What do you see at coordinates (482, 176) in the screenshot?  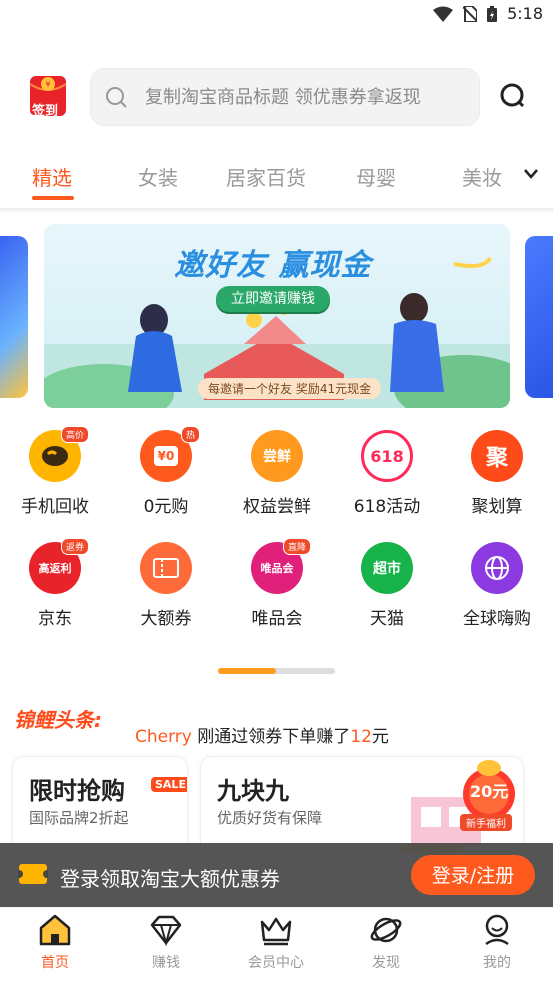 I see `tab-beauty: 美妆` at bounding box center [482, 176].